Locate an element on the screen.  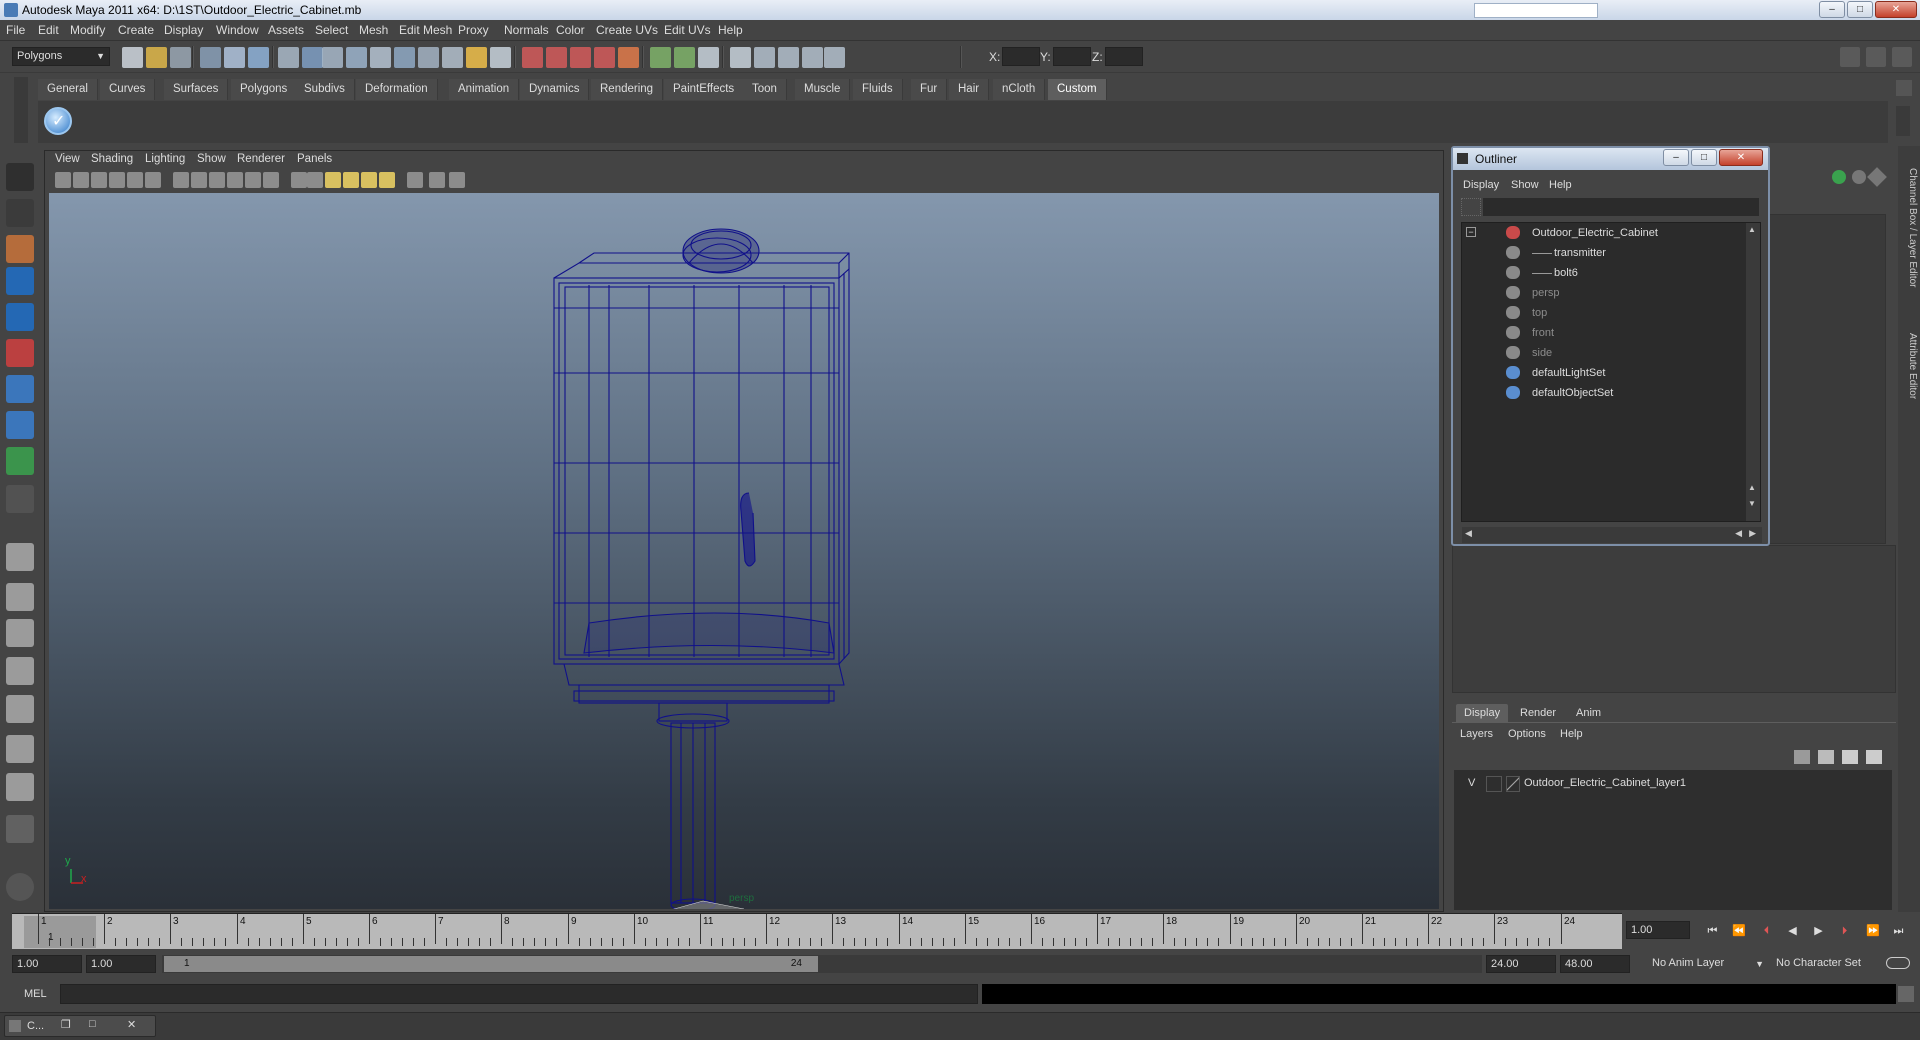
single-perspective-layout-icon is located at coordinates (20, 557).